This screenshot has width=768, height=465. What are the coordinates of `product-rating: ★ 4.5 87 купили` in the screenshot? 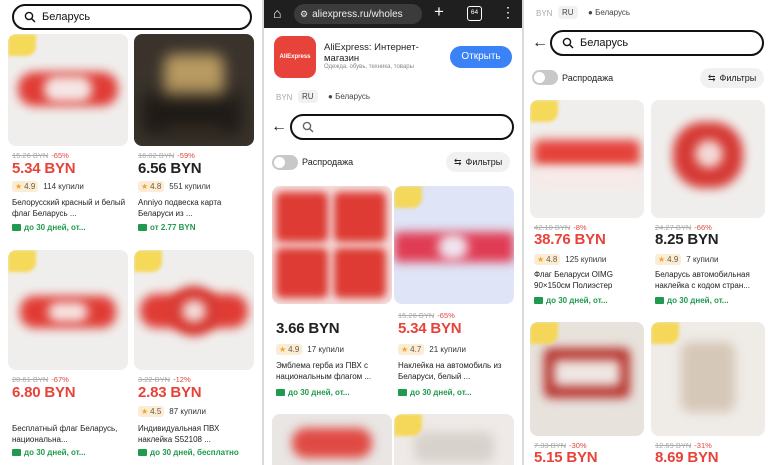 It's located at (172, 411).